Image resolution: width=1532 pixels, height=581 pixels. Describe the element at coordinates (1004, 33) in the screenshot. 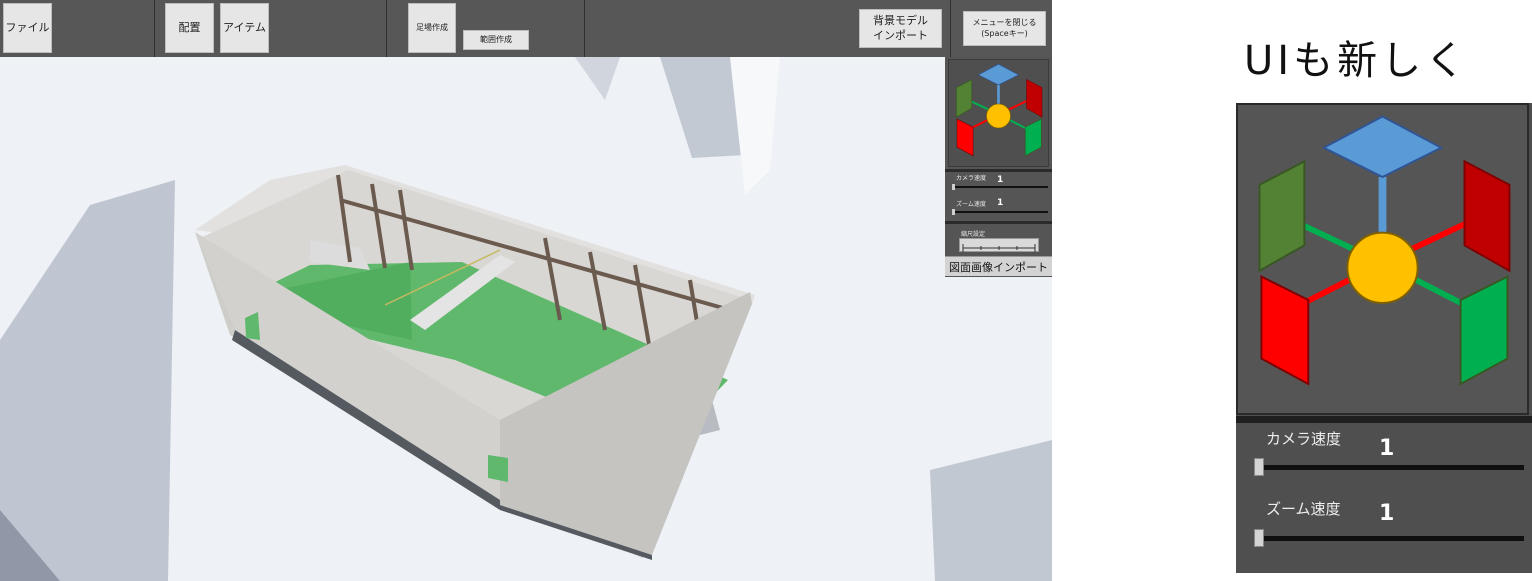

I see `close-menu-line2: (Spaceキー)` at that location.